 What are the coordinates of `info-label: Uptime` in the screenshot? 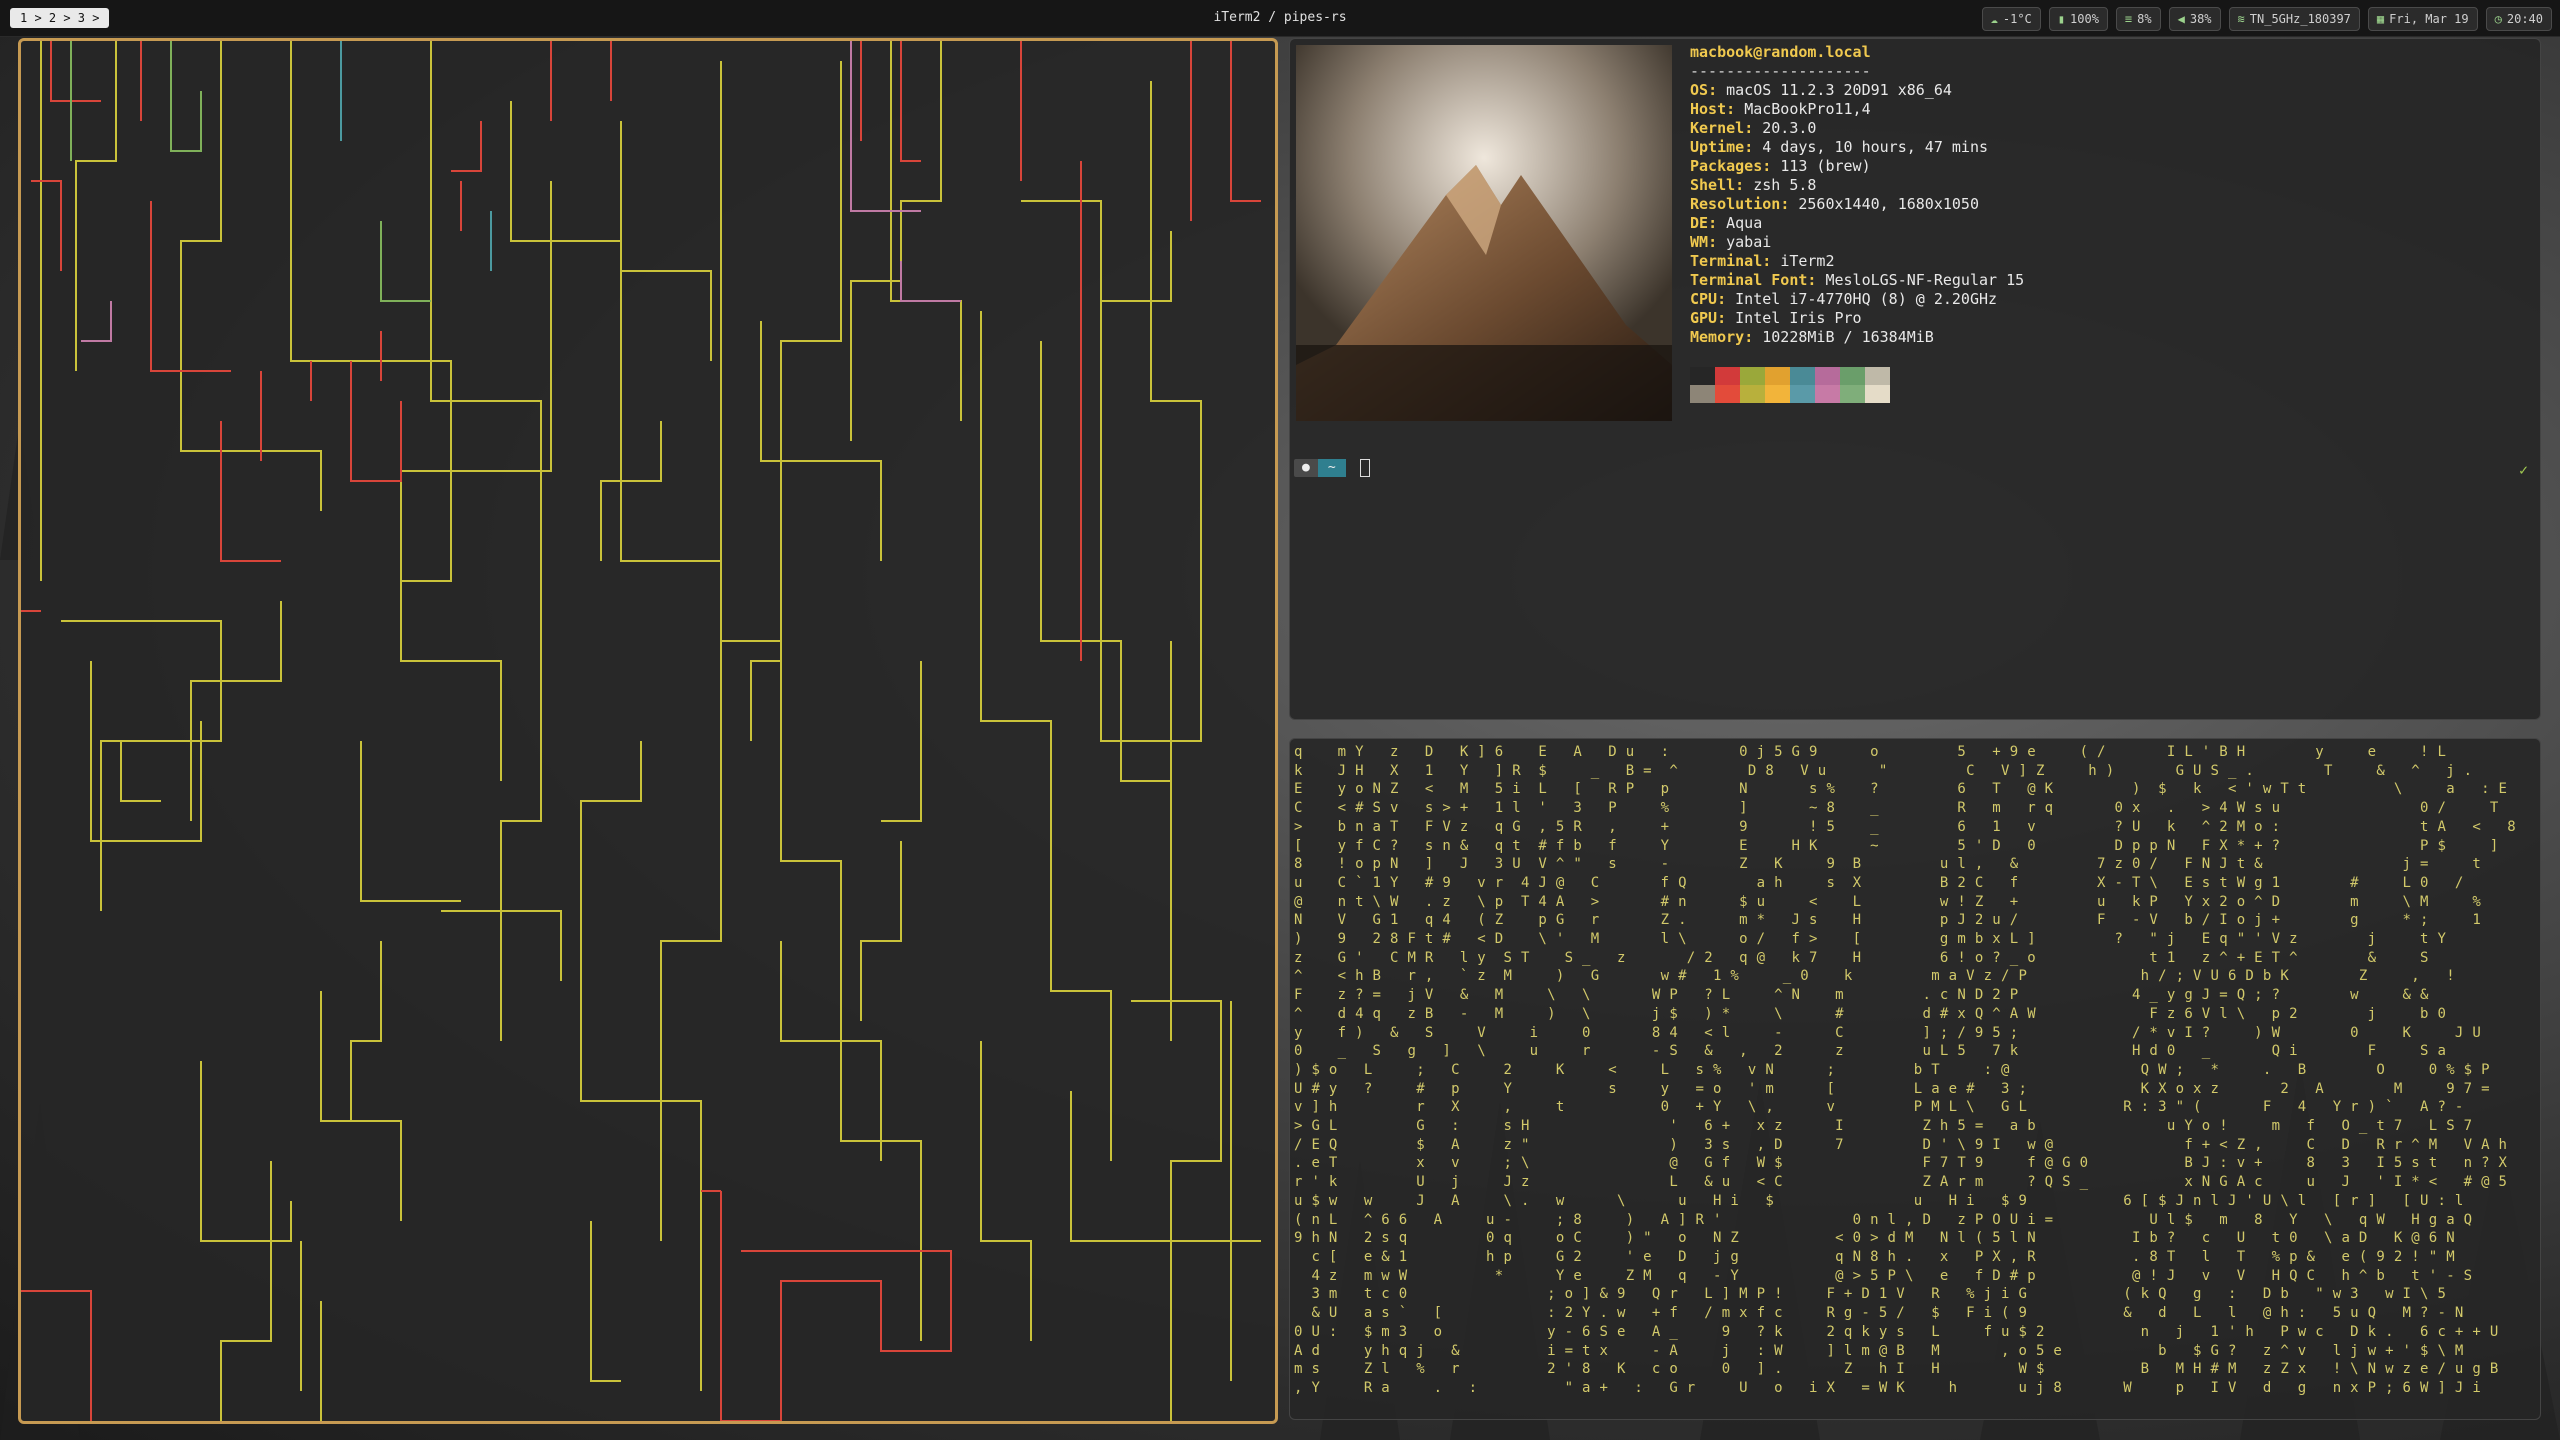 It's located at (1717, 147).